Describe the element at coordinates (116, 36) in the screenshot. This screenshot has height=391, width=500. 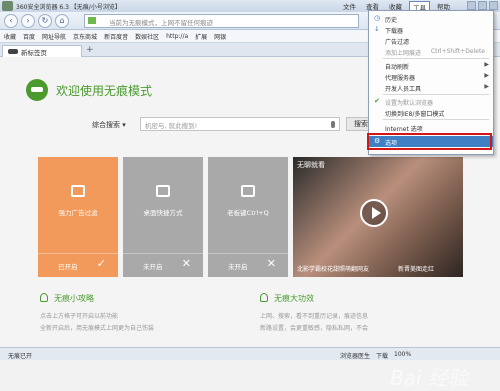
I see `bookmark-music: 新百度音` at that location.